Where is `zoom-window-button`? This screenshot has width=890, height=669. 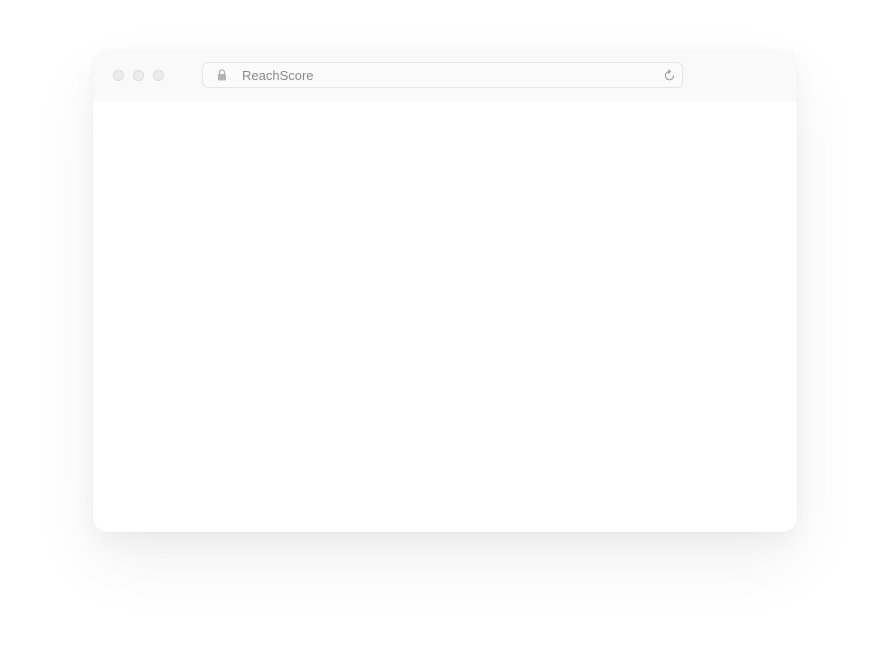
zoom-window-button is located at coordinates (158, 75).